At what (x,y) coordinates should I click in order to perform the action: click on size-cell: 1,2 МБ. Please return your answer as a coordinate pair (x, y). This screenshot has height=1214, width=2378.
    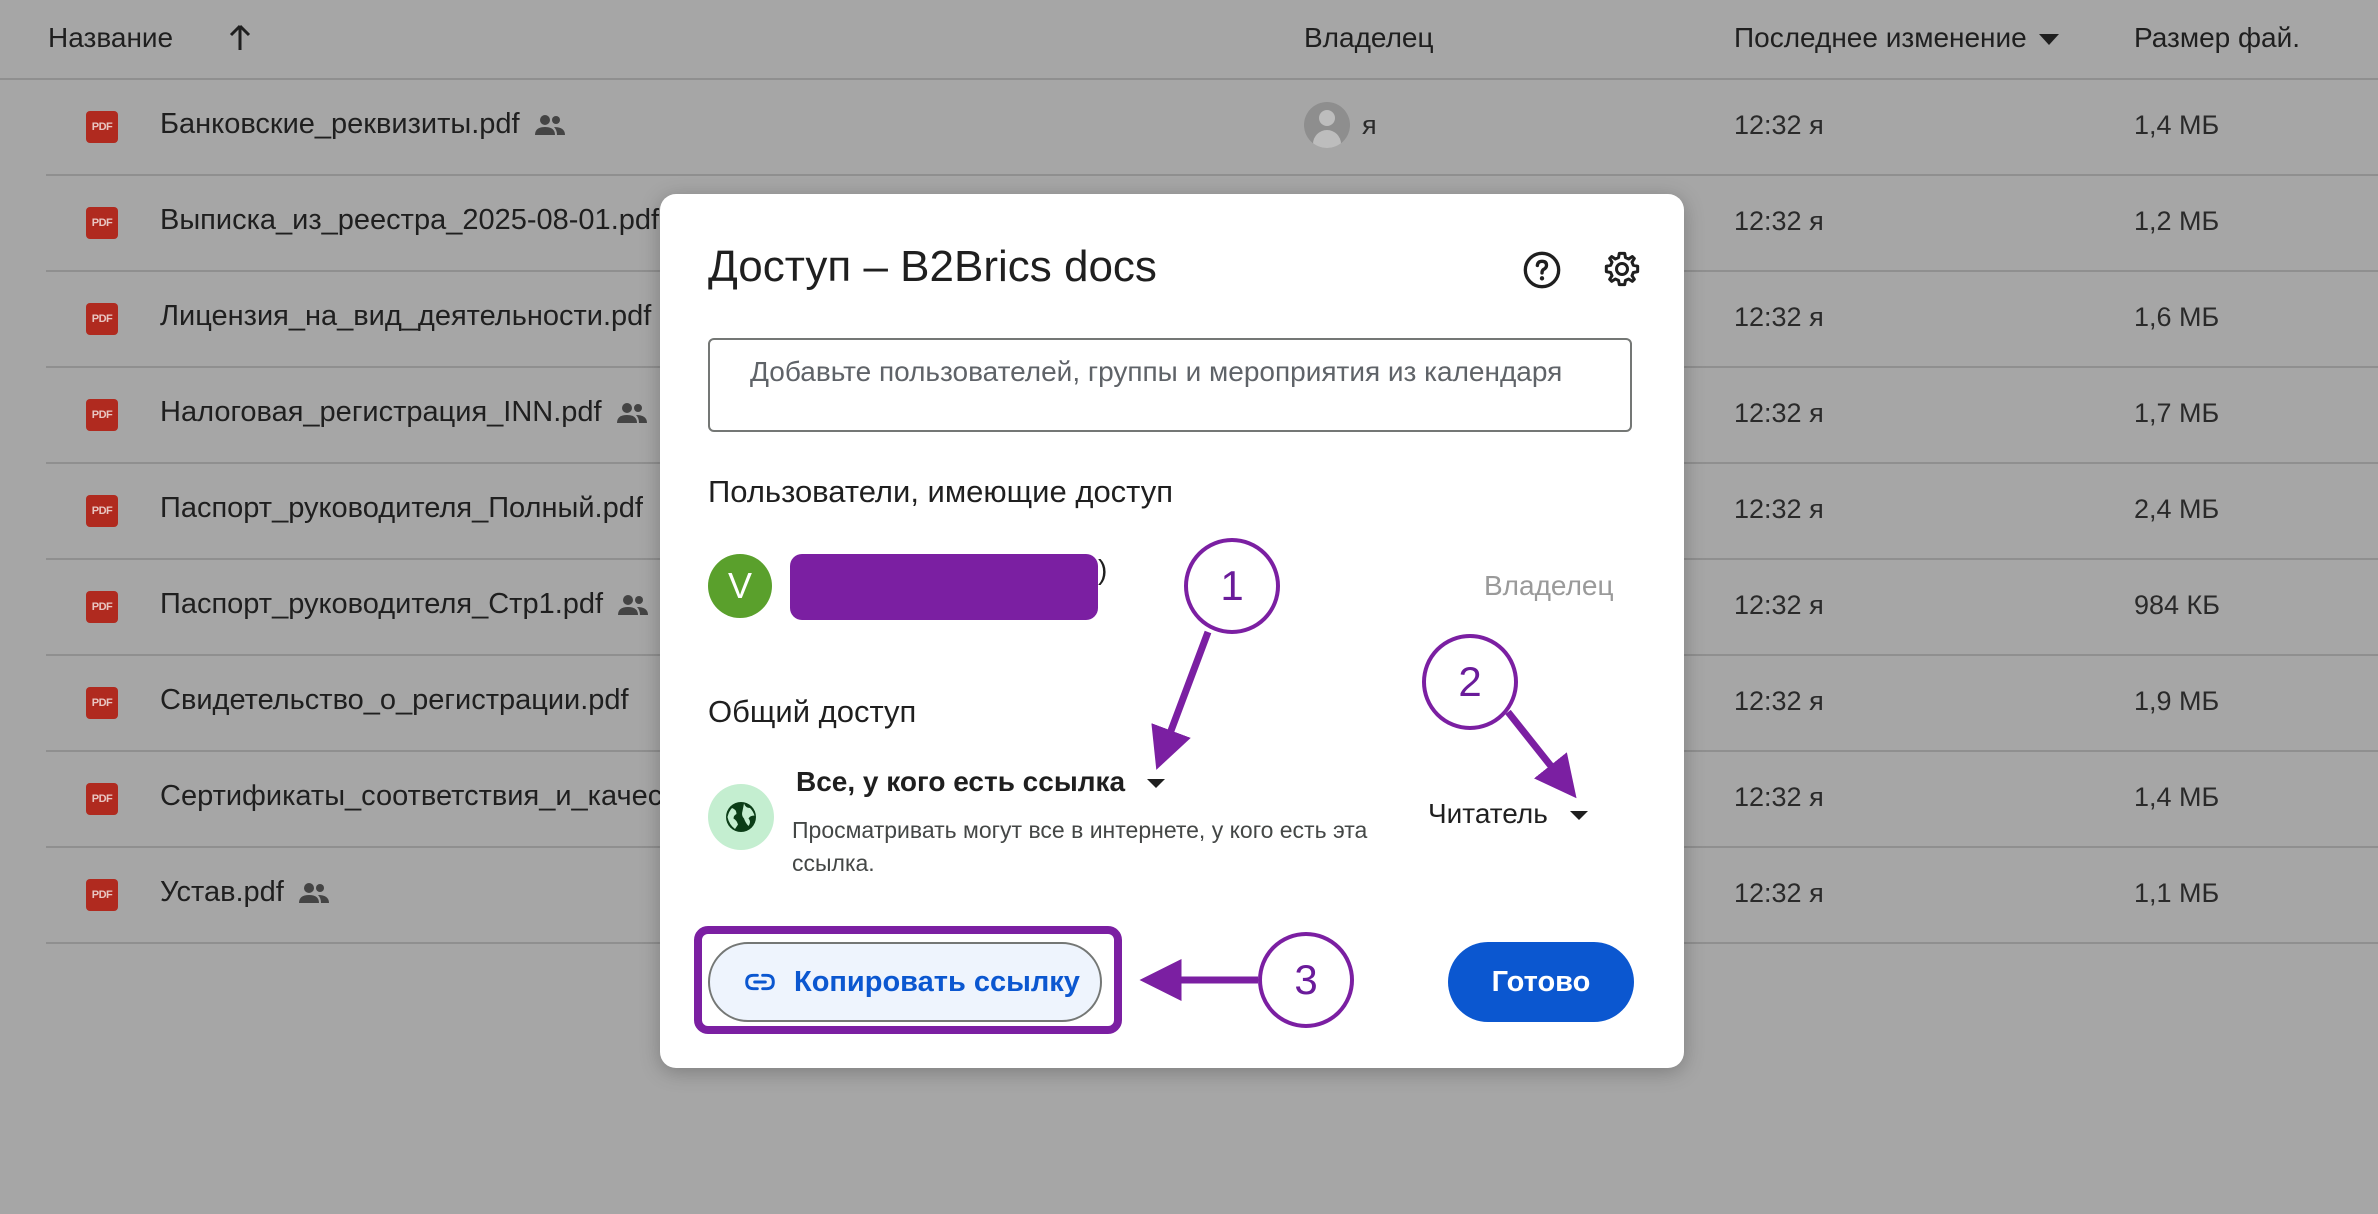
    Looking at the image, I should click on (2177, 221).